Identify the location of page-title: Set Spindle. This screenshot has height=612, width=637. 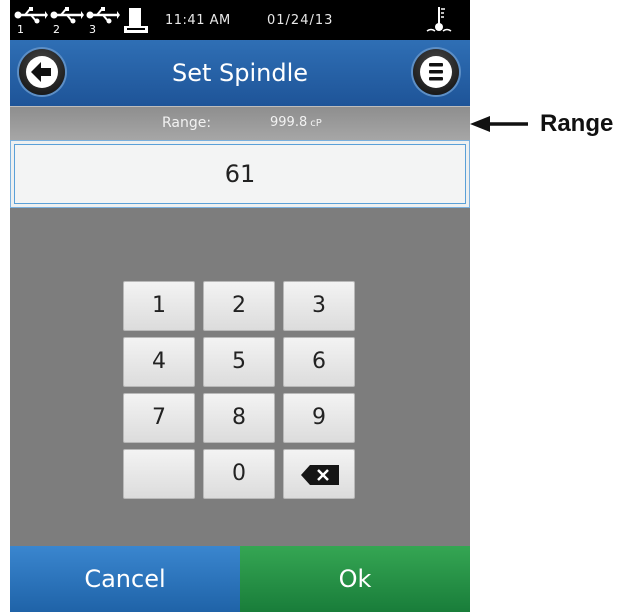
(240, 73).